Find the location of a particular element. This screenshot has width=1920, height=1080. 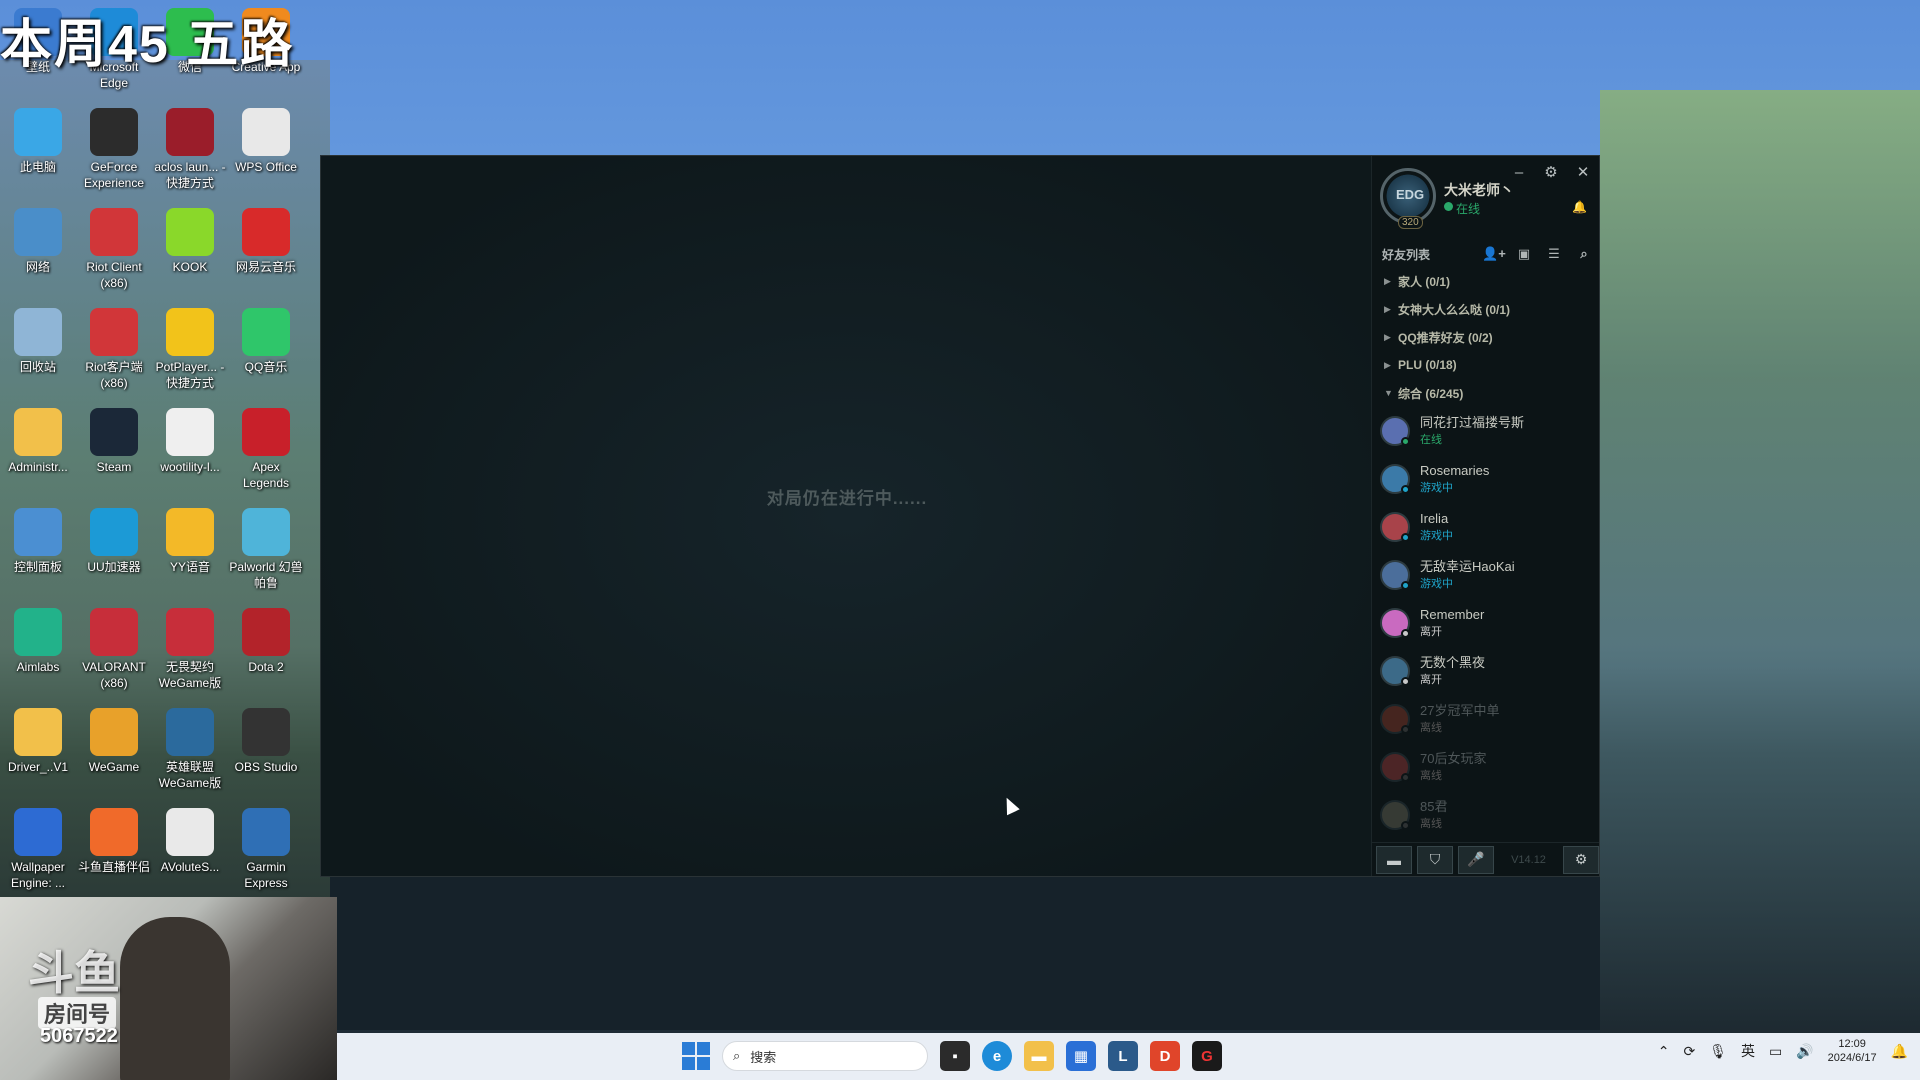

friend-row: Remember 离开 is located at coordinates (1485, 623).